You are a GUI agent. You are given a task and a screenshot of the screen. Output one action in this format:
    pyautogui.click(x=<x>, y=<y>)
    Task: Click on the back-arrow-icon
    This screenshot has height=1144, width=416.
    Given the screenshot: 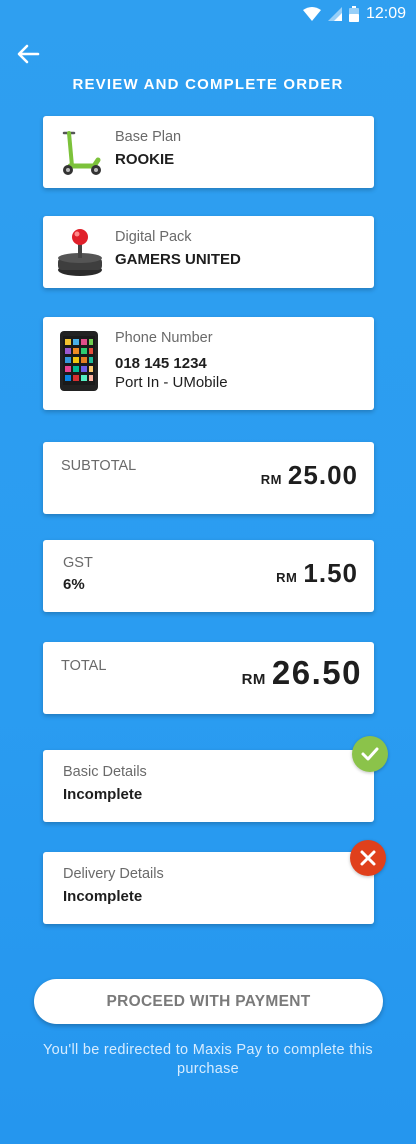 What is the action you would take?
    pyautogui.click(x=28, y=54)
    